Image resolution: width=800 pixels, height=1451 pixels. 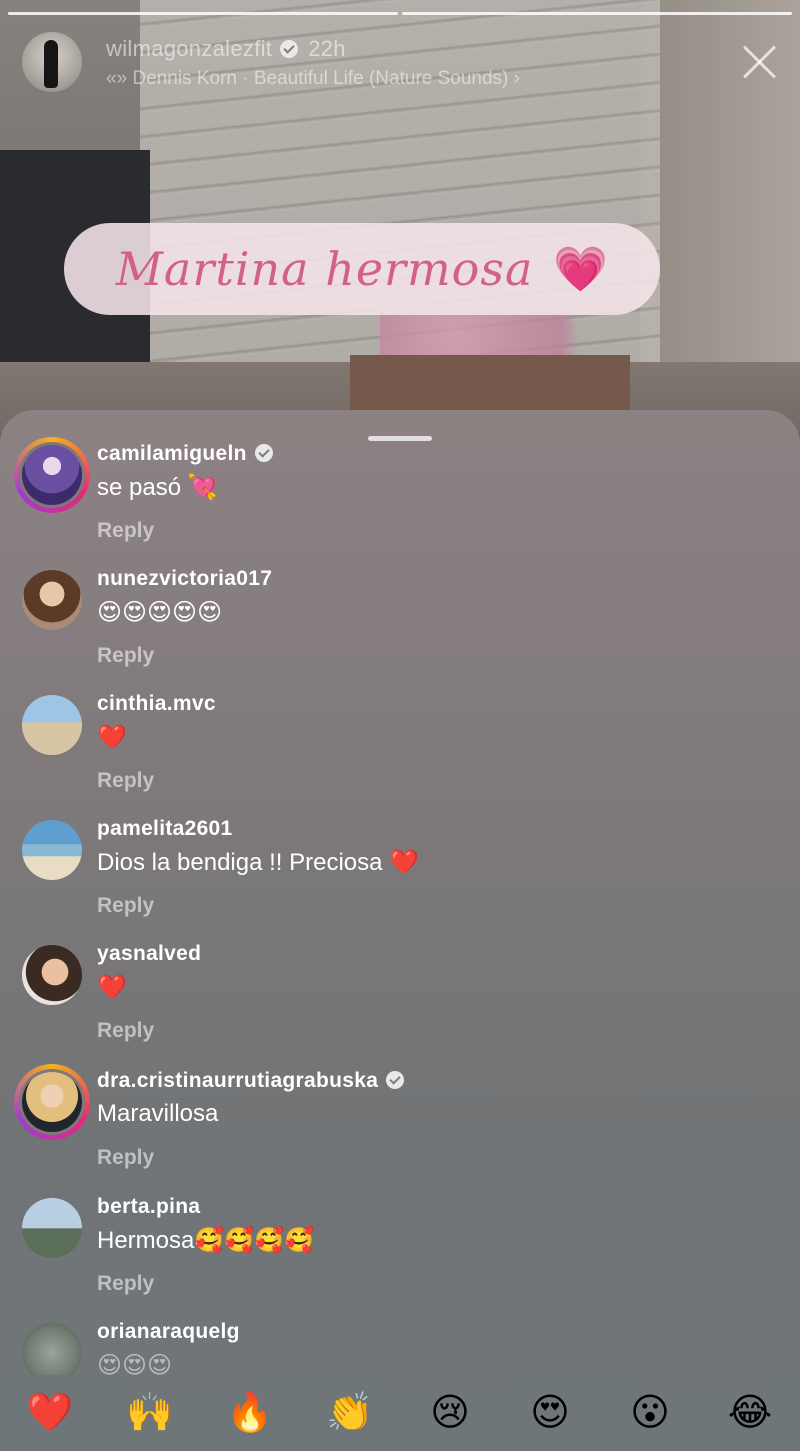 What do you see at coordinates (400, 1344) in the screenshot?
I see `comment-item: orianaraquelg 😍😍😍` at bounding box center [400, 1344].